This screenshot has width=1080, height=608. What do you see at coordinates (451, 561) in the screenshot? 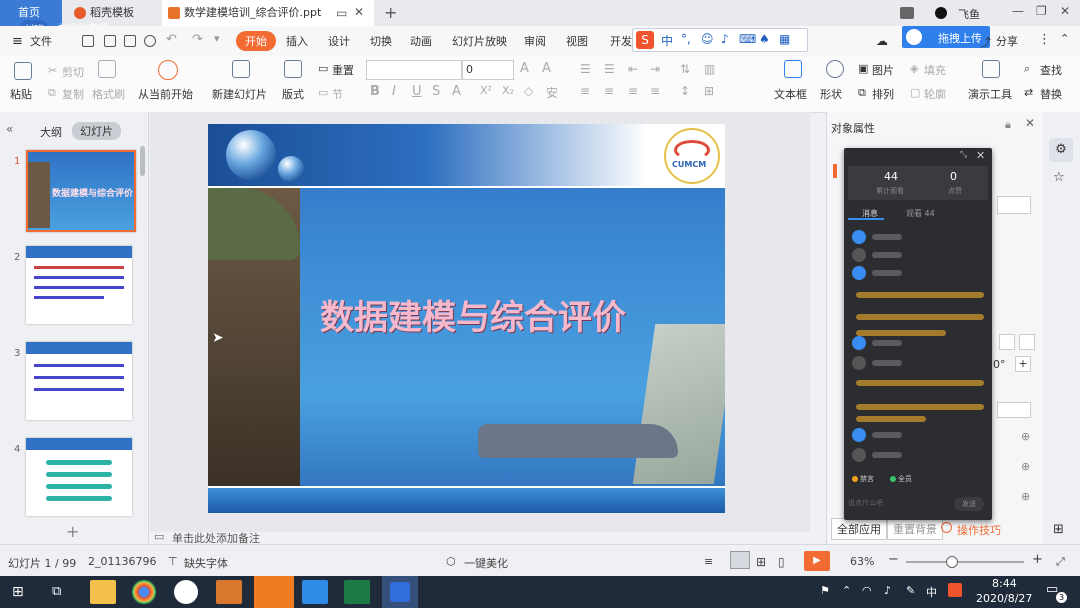
I see `beautify-icon: ⬡` at bounding box center [451, 561].